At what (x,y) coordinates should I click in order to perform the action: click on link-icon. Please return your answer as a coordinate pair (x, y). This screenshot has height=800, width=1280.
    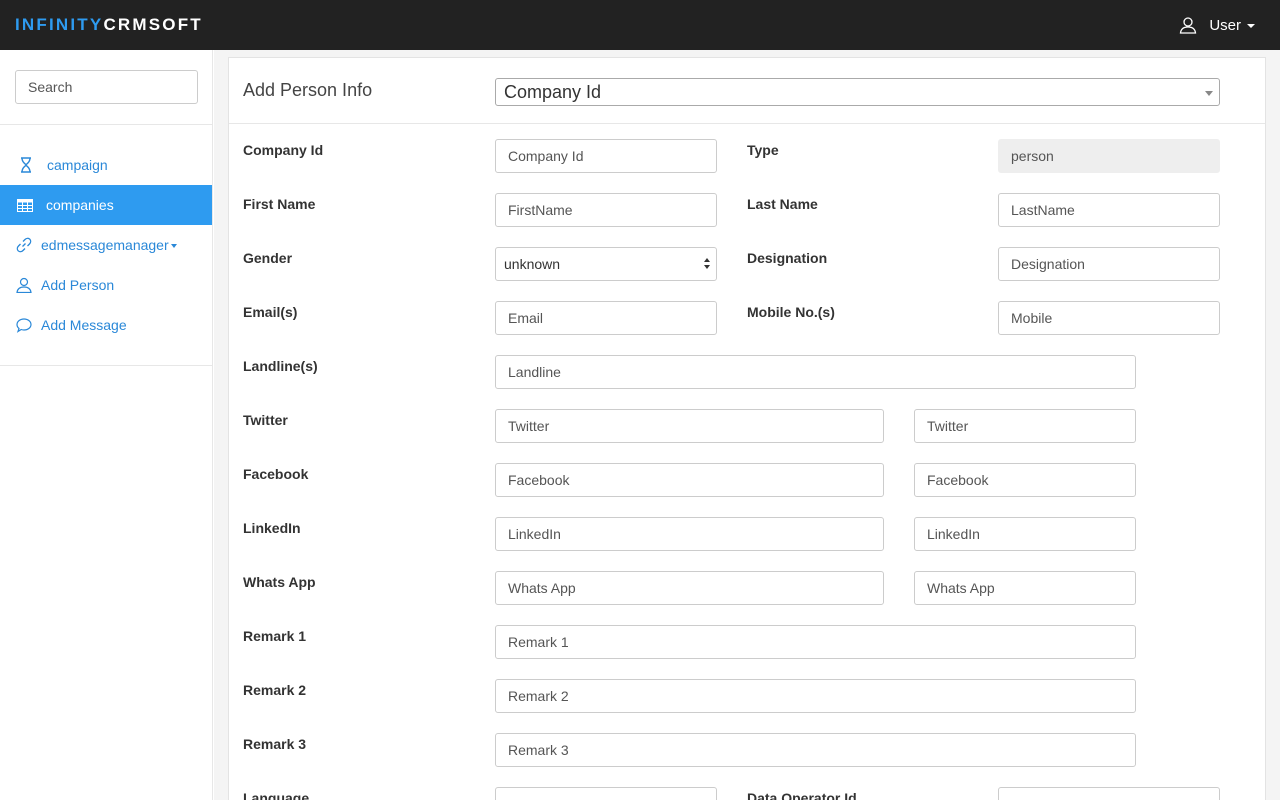
    Looking at the image, I should click on (24, 245).